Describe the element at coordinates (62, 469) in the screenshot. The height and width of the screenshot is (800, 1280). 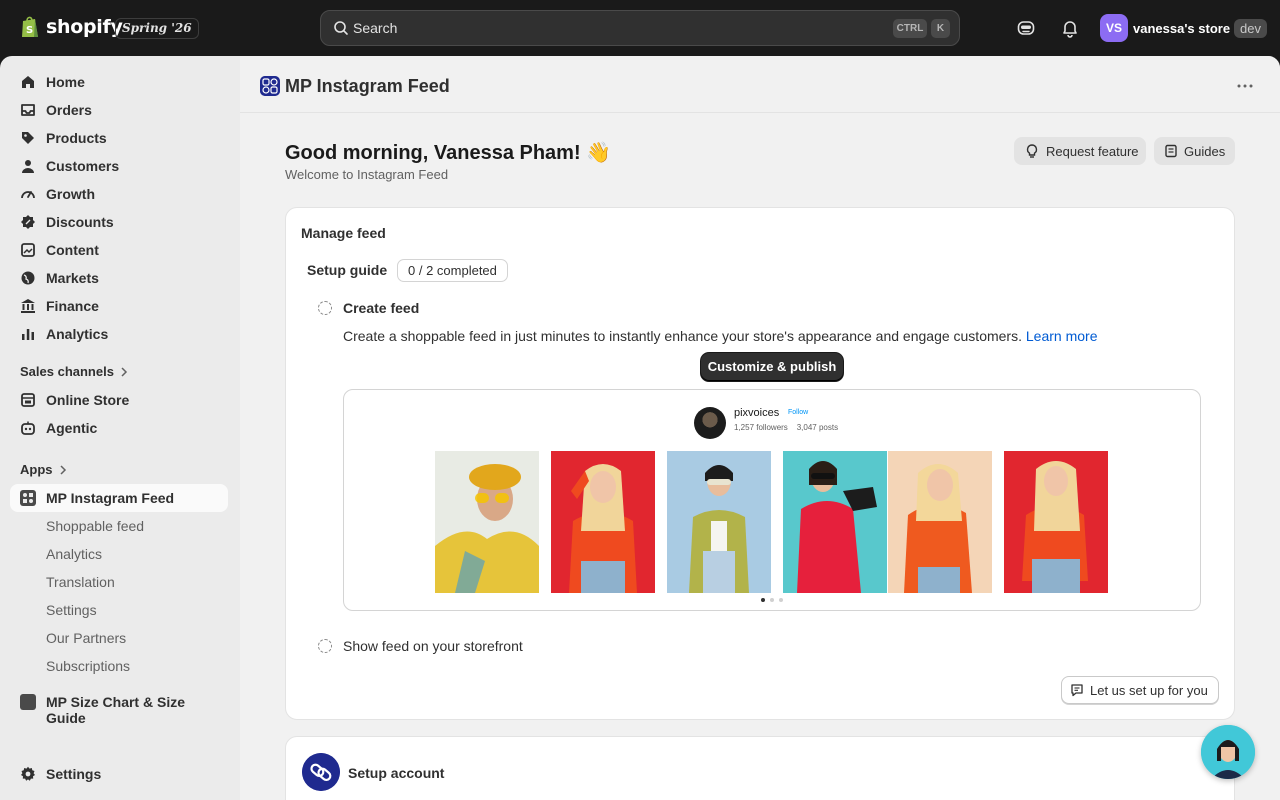
I see `chevron-right-icon` at that location.